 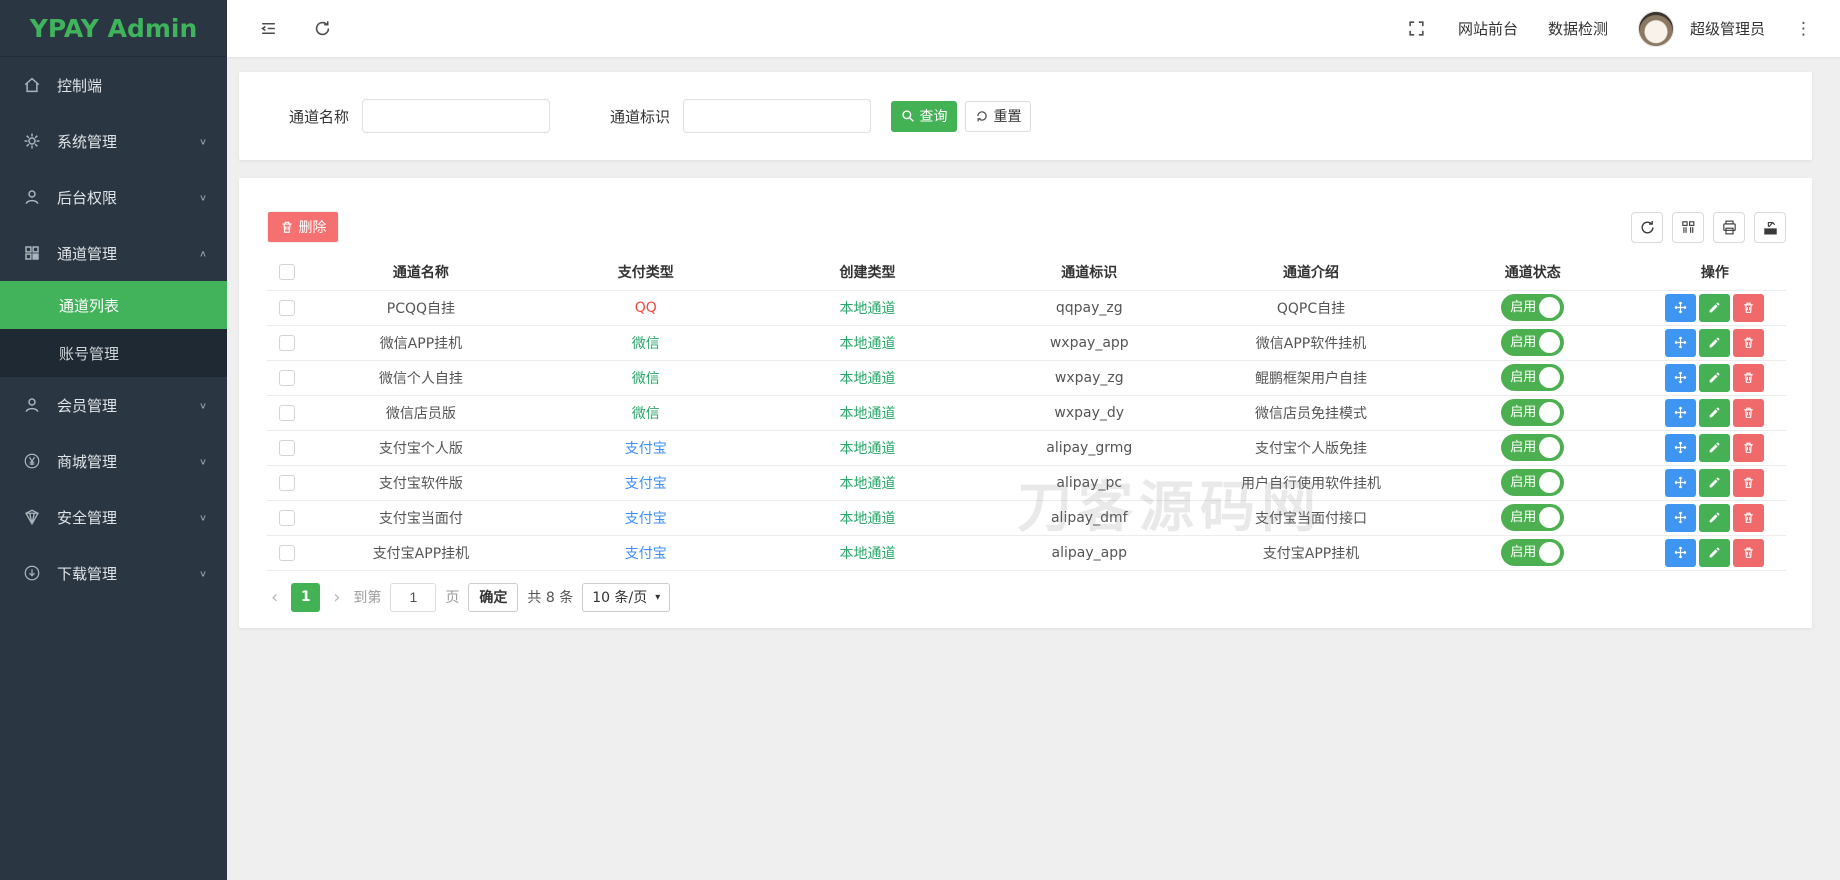 I want to click on sidebar-item-member: 会员管理 ∨, so click(x=113, y=405).